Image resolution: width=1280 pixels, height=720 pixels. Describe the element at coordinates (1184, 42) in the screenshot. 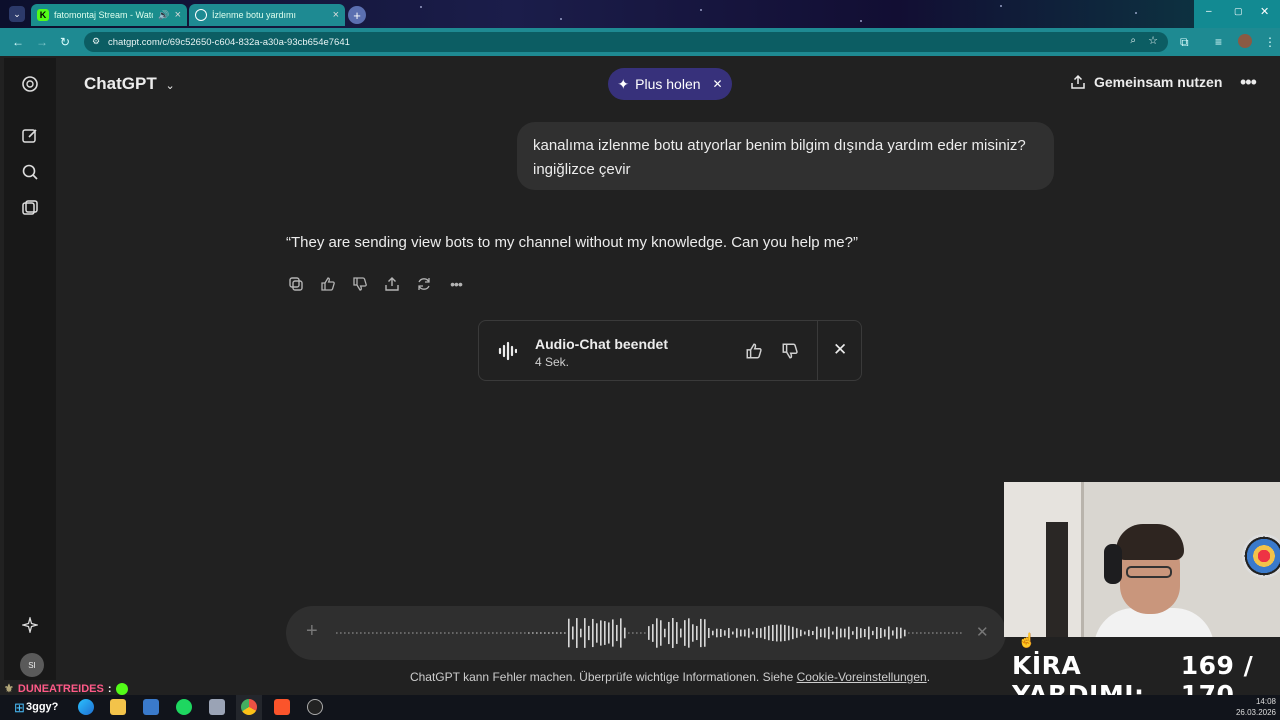

I see `extensions-icon: ⧉` at that location.